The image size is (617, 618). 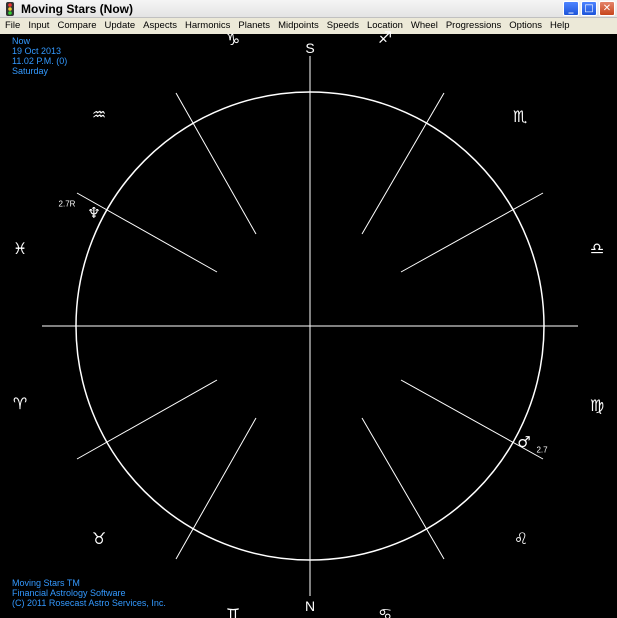 I want to click on chart-weekday: Saturday, so click(x=30, y=71).